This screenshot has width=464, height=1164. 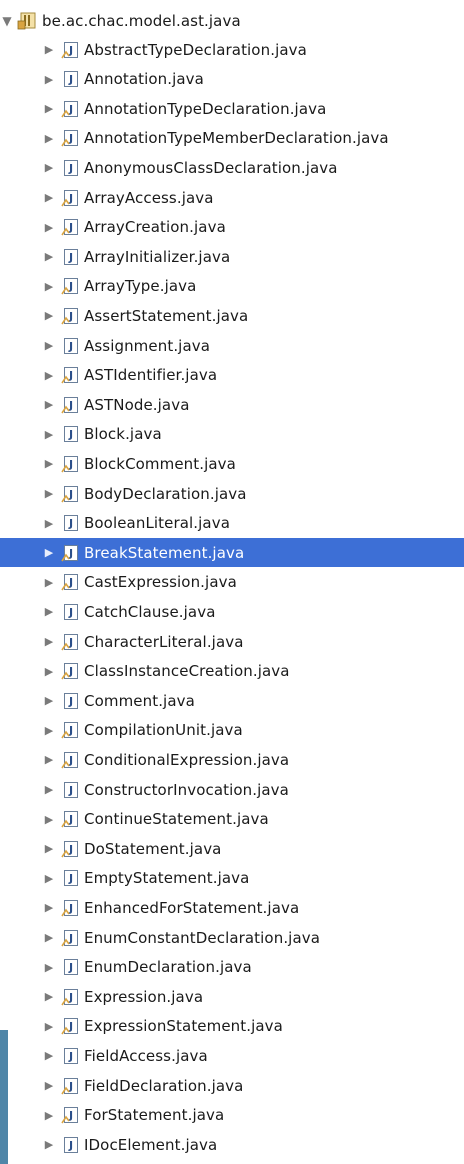 What do you see at coordinates (232, 848) in the screenshot?
I see `file-node: ▶ J DoStatement.java` at bounding box center [232, 848].